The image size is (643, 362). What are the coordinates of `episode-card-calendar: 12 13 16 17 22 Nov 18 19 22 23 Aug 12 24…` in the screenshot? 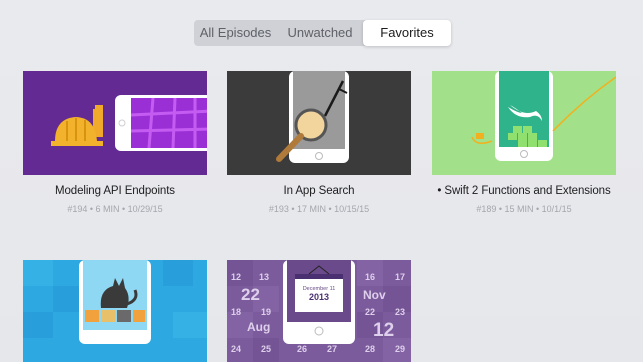 It's located at (319, 311).